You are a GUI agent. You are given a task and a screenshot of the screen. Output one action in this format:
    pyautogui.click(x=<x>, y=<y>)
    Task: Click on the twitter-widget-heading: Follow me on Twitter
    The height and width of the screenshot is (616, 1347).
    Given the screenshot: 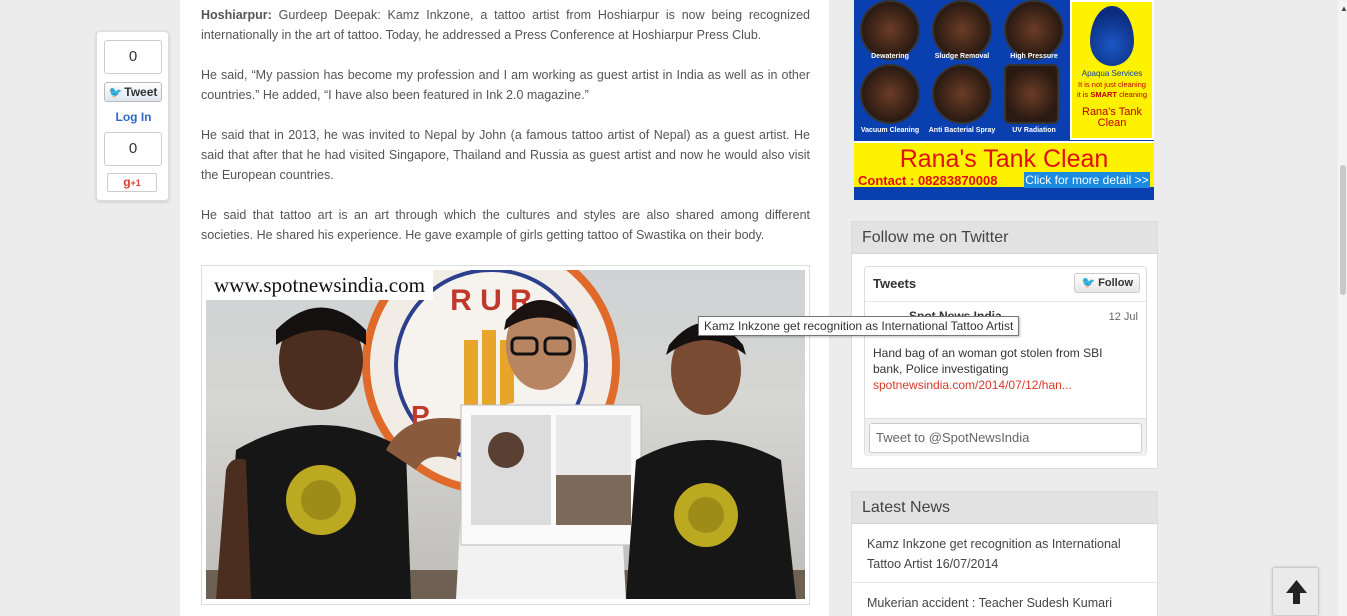 What is the action you would take?
    pyautogui.click(x=1004, y=238)
    